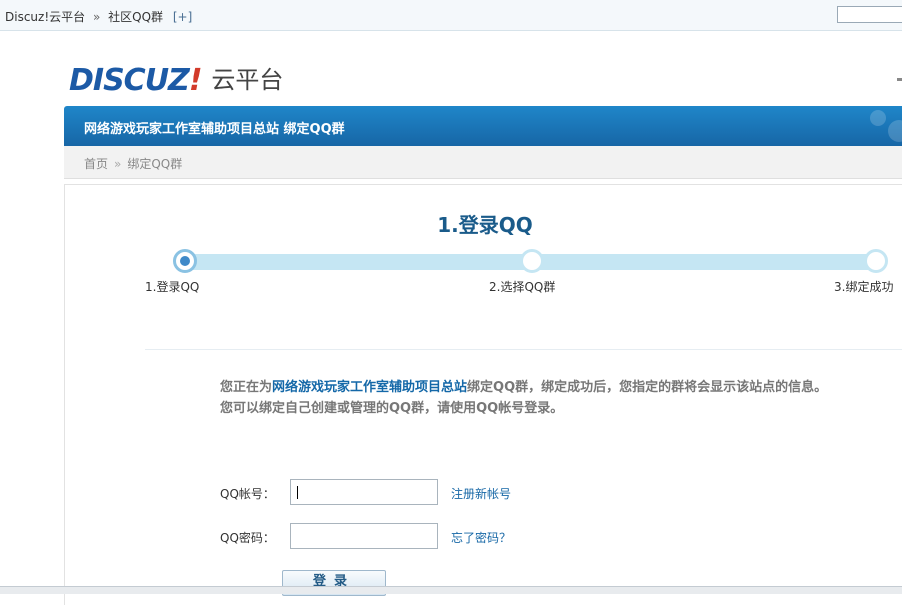 The image size is (902, 605). I want to click on page-header: 网络游戏玩家工作室辅助项目总站 绑定QQ群, so click(483, 126).